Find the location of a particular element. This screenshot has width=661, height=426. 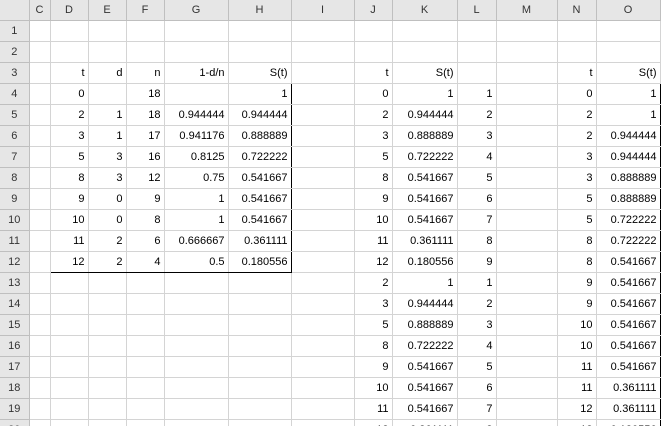

cell-l7: 4 is located at coordinates (477, 157).